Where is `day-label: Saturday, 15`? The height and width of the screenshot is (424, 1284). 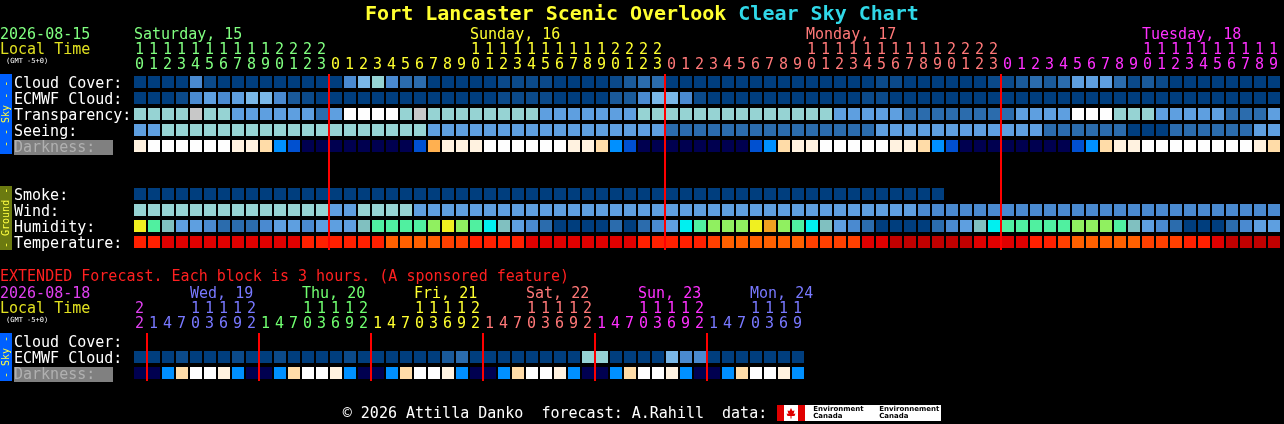 day-label: Saturday, 15 is located at coordinates (188, 34).